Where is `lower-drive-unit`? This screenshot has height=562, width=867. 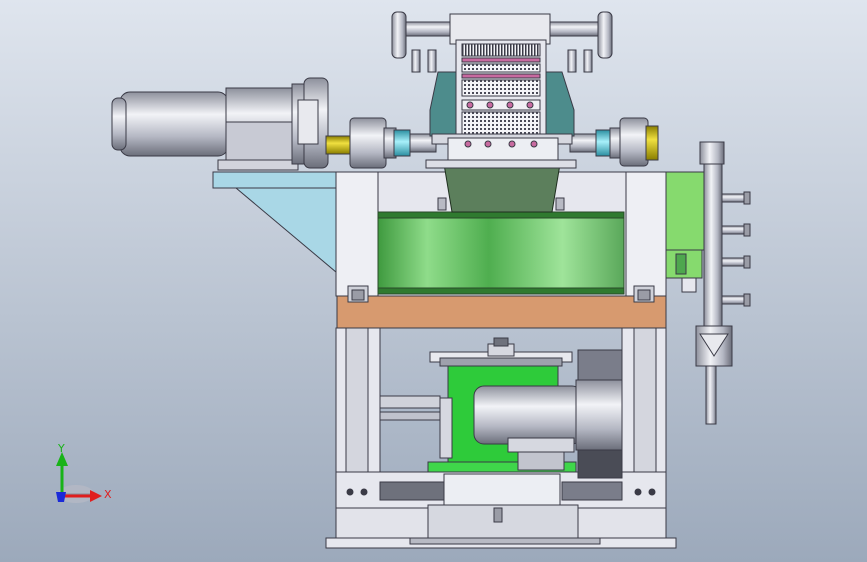
lower-drive-unit is located at coordinates (525, 408).